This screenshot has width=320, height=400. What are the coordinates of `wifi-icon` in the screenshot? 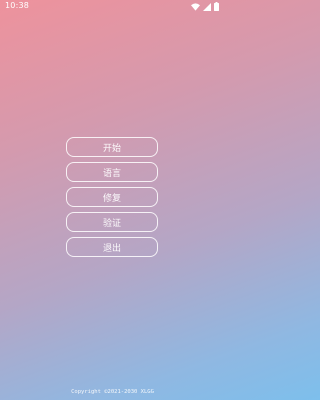 It's located at (195, 6).